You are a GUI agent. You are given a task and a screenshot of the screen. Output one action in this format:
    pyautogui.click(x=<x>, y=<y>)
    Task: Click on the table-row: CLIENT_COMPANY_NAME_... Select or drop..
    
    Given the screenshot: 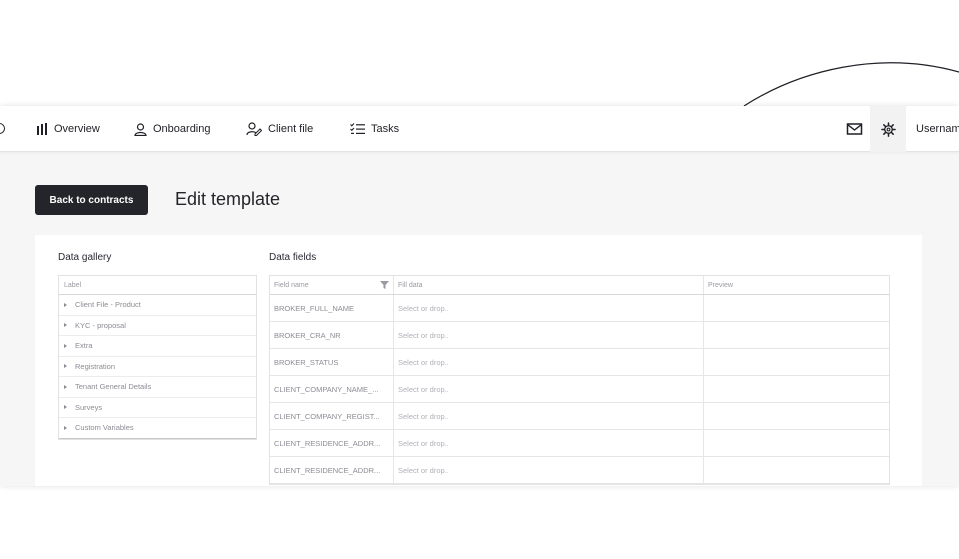 What is the action you would take?
    pyautogui.click(x=579, y=389)
    